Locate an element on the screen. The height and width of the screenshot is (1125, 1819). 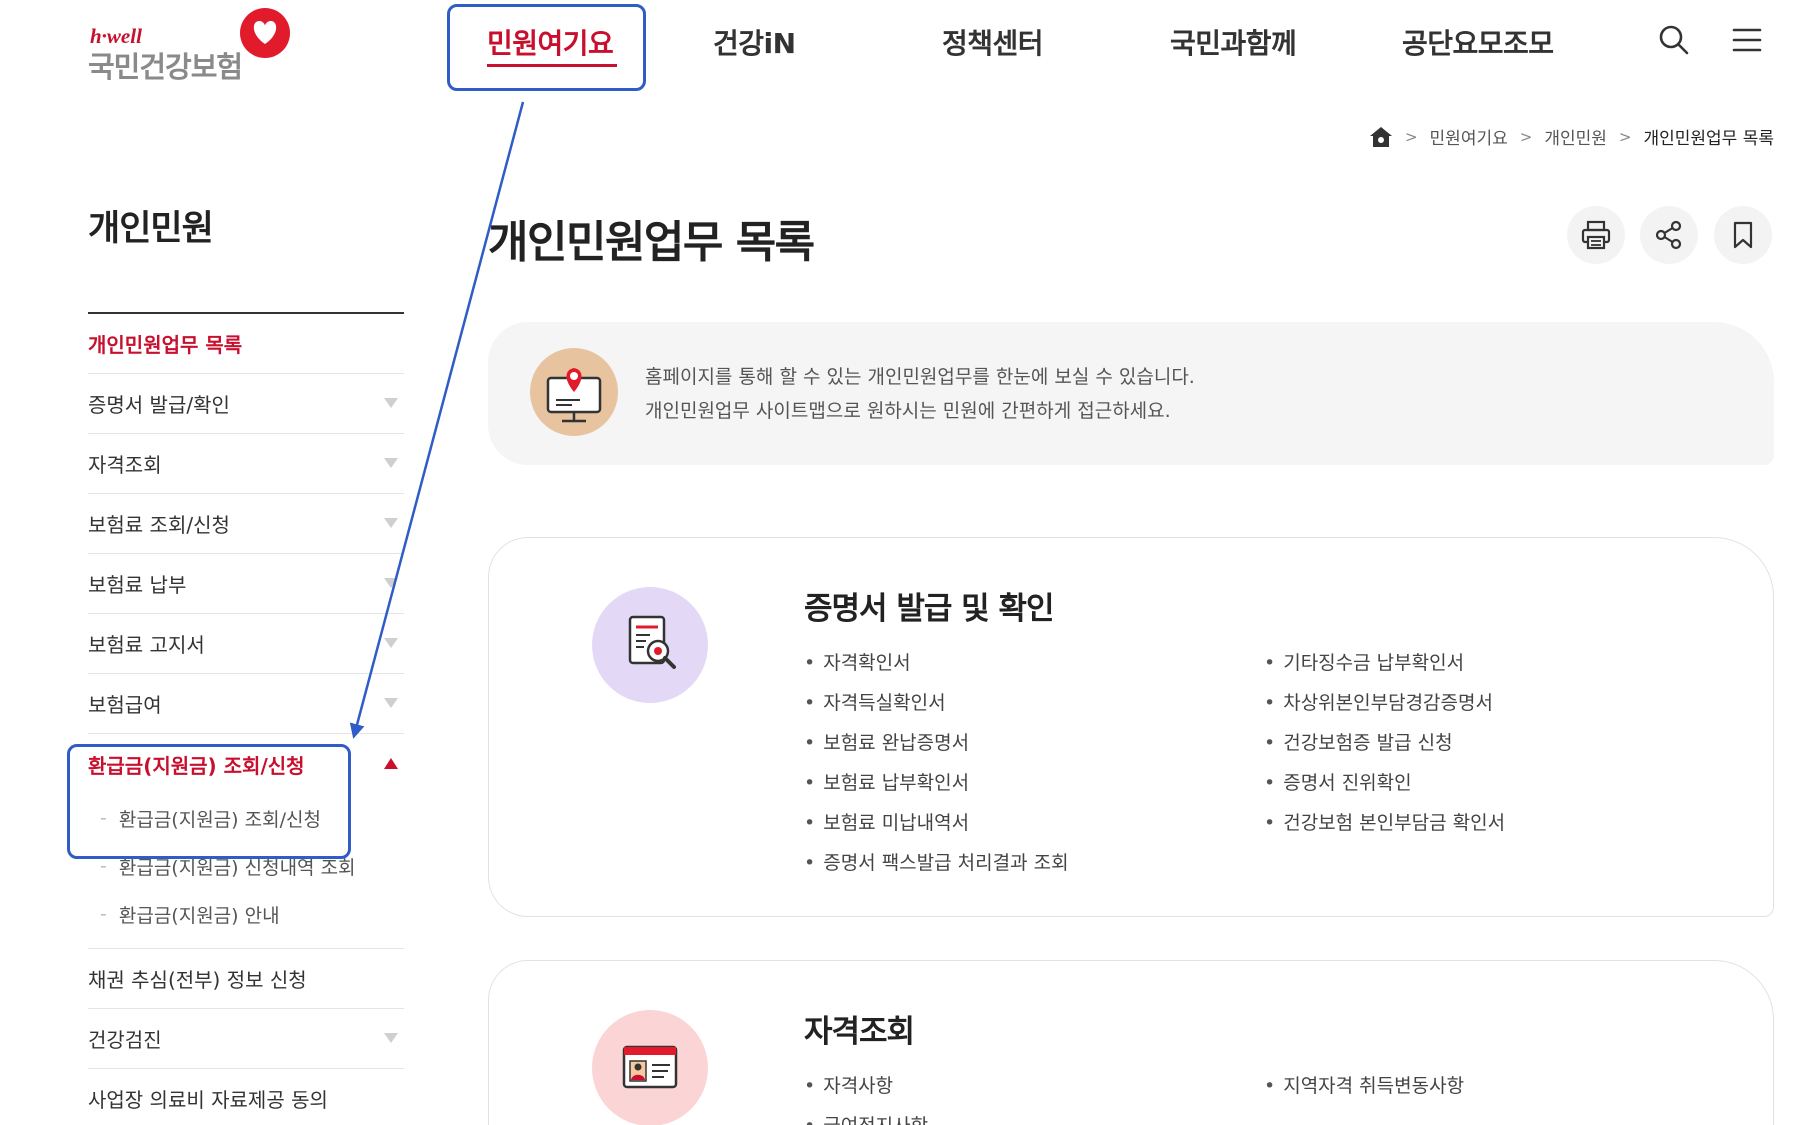
print-icon is located at coordinates (1596, 235).